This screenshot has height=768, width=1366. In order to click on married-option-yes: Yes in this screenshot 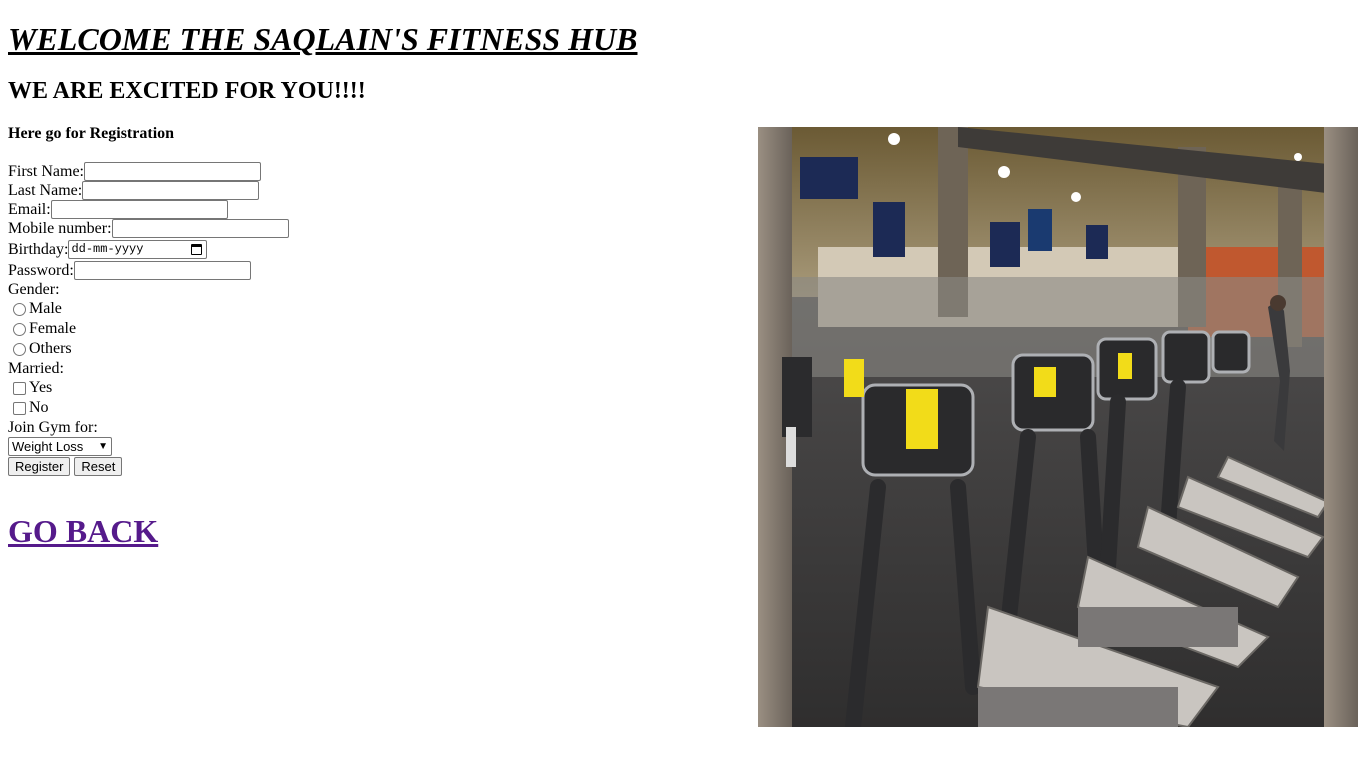, I will do `click(378, 388)`.